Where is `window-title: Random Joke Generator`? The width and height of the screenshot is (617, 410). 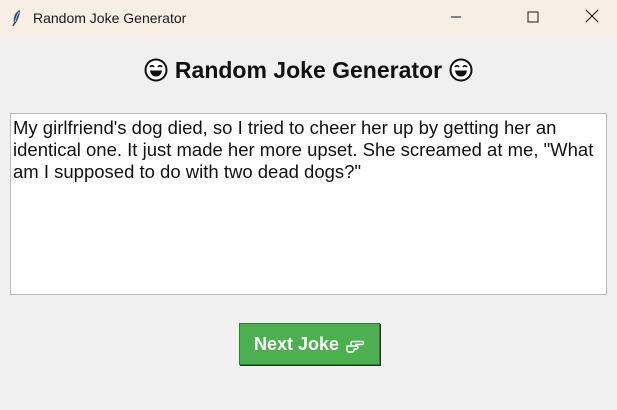
window-title: Random Joke Generator is located at coordinates (110, 18).